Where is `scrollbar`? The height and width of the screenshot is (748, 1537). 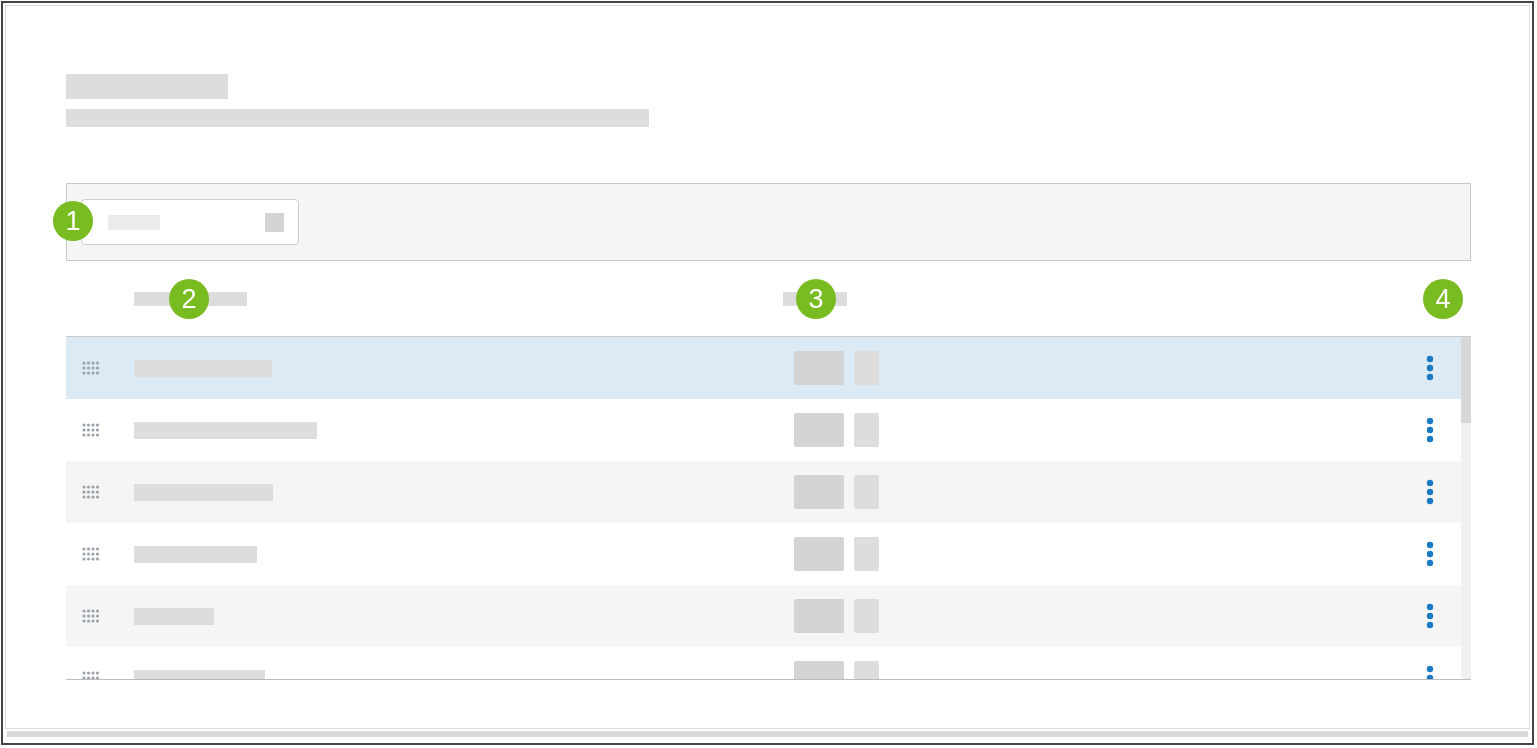 scrollbar is located at coordinates (1466, 508).